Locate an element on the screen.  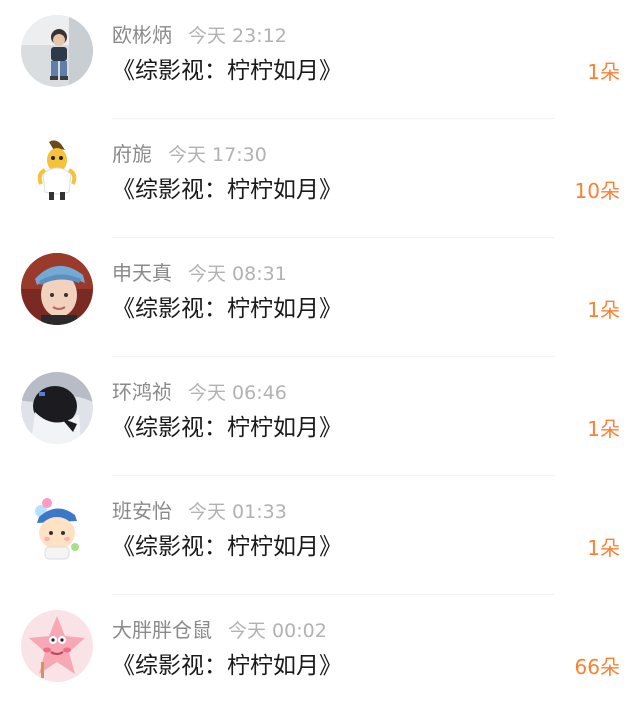
timestamp: 今天 23:12 is located at coordinates (237, 36).